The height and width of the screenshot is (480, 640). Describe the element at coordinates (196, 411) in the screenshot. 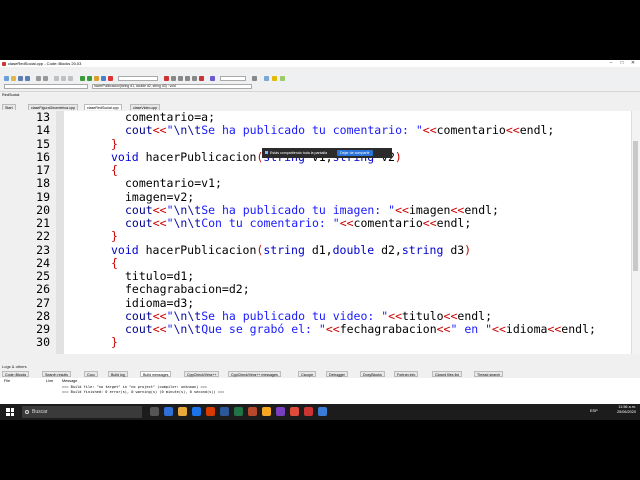

I see `mail-icon` at that location.